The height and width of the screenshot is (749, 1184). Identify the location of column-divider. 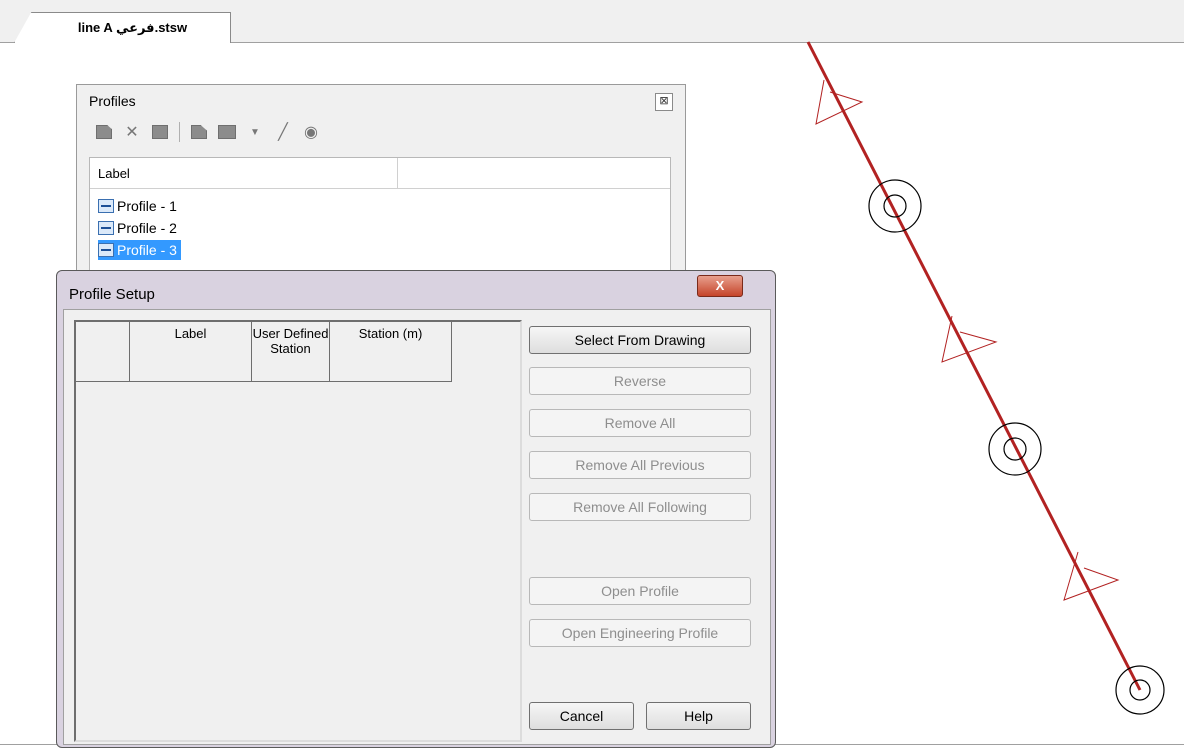
(397, 173).